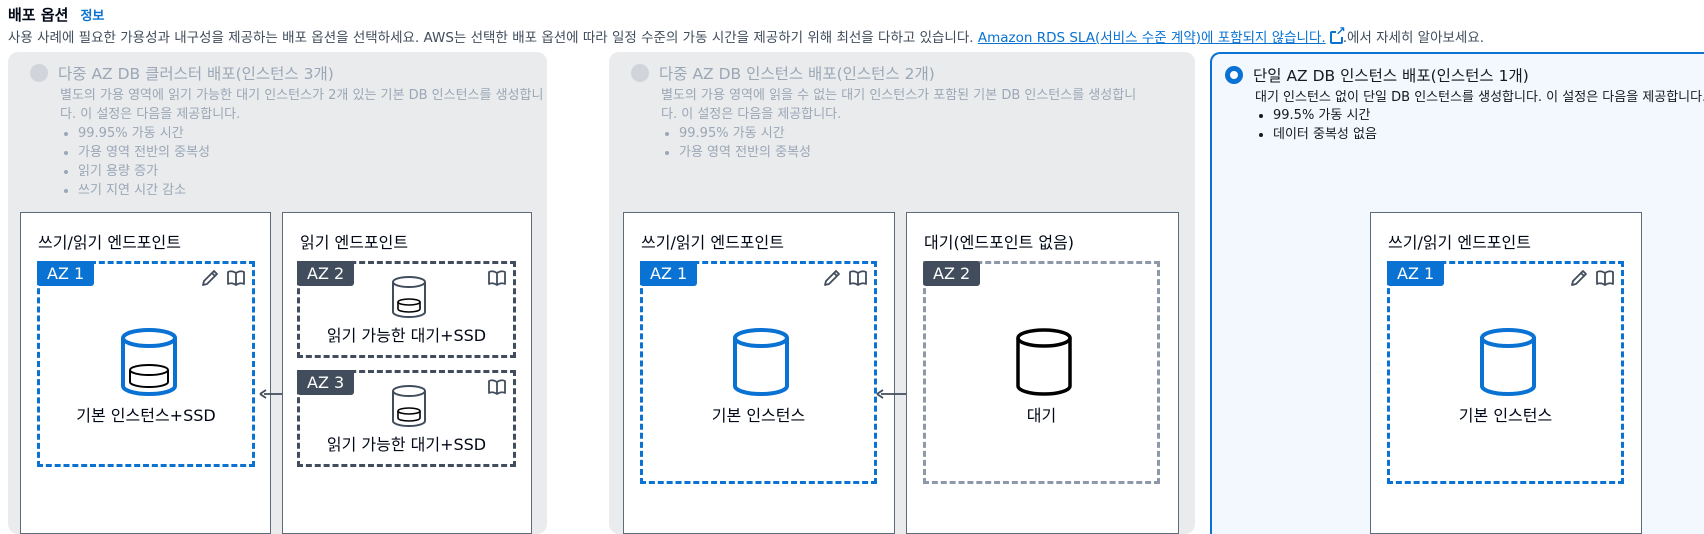 Image resolution: width=1704 pixels, height=534 pixels. What do you see at coordinates (1041, 415) in the screenshot?
I see `instance-caption: 대기` at bounding box center [1041, 415].